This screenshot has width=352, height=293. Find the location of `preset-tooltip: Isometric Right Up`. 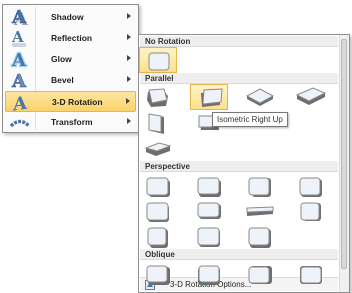

preset-tooltip: Isometric Right Up is located at coordinates (250, 119).